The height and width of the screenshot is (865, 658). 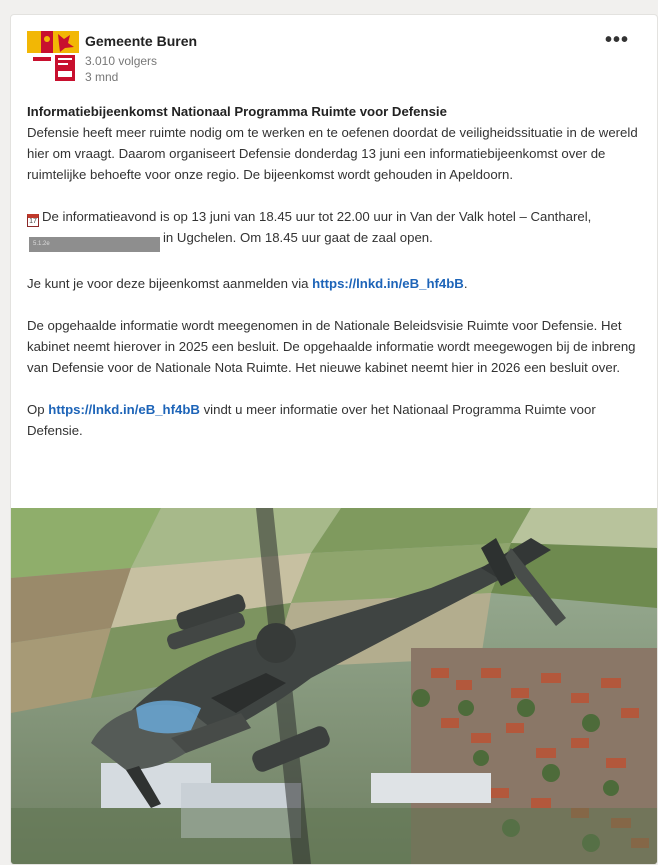 What do you see at coordinates (141, 41) in the screenshot?
I see `org-name: Gemeente Buren` at bounding box center [141, 41].